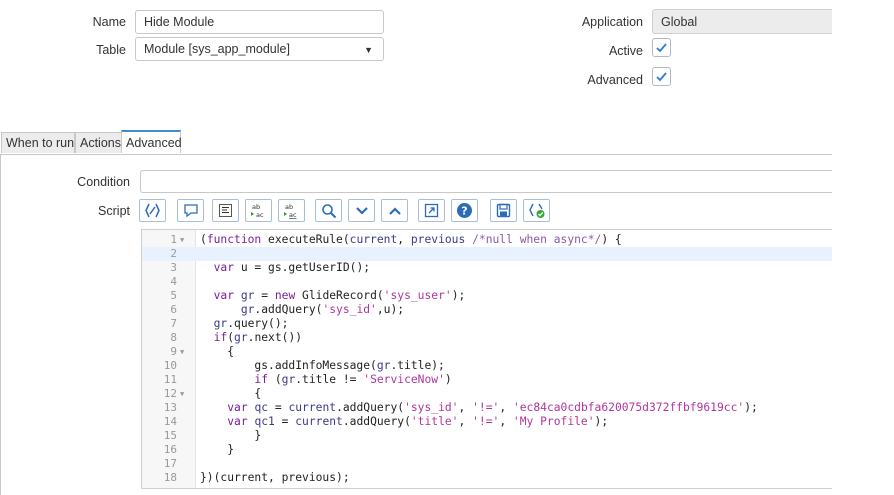 The height and width of the screenshot is (495, 894). What do you see at coordinates (679, 21) in the screenshot?
I see `application-field-value: Global` at bounding box center [679, 21].